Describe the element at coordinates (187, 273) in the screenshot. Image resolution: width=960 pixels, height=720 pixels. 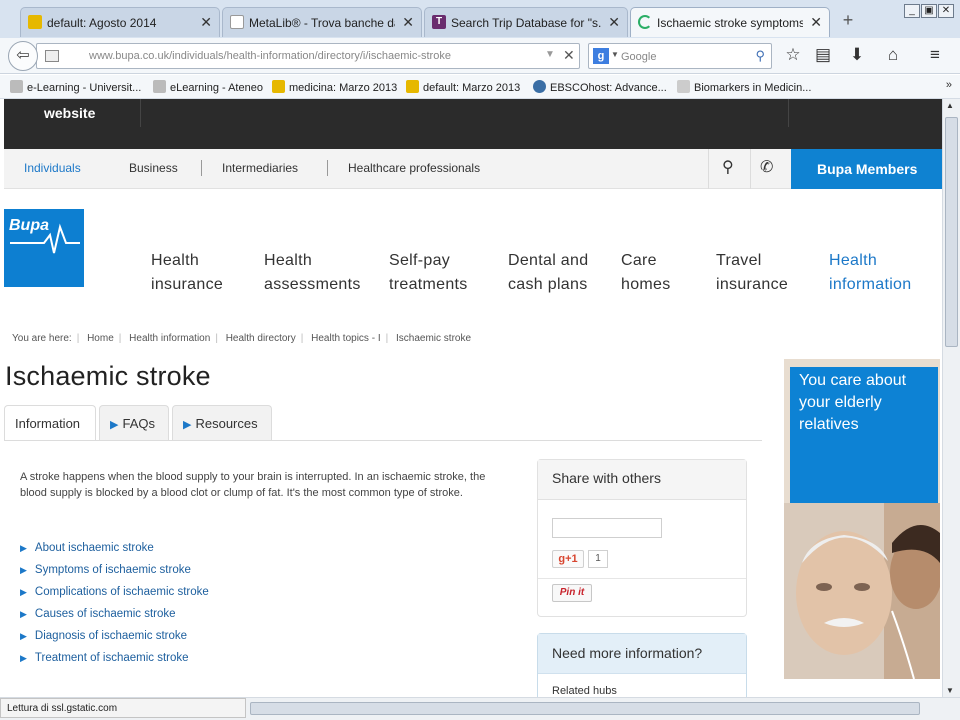
I see `nav-health-insurance: Health insurance` at that location.